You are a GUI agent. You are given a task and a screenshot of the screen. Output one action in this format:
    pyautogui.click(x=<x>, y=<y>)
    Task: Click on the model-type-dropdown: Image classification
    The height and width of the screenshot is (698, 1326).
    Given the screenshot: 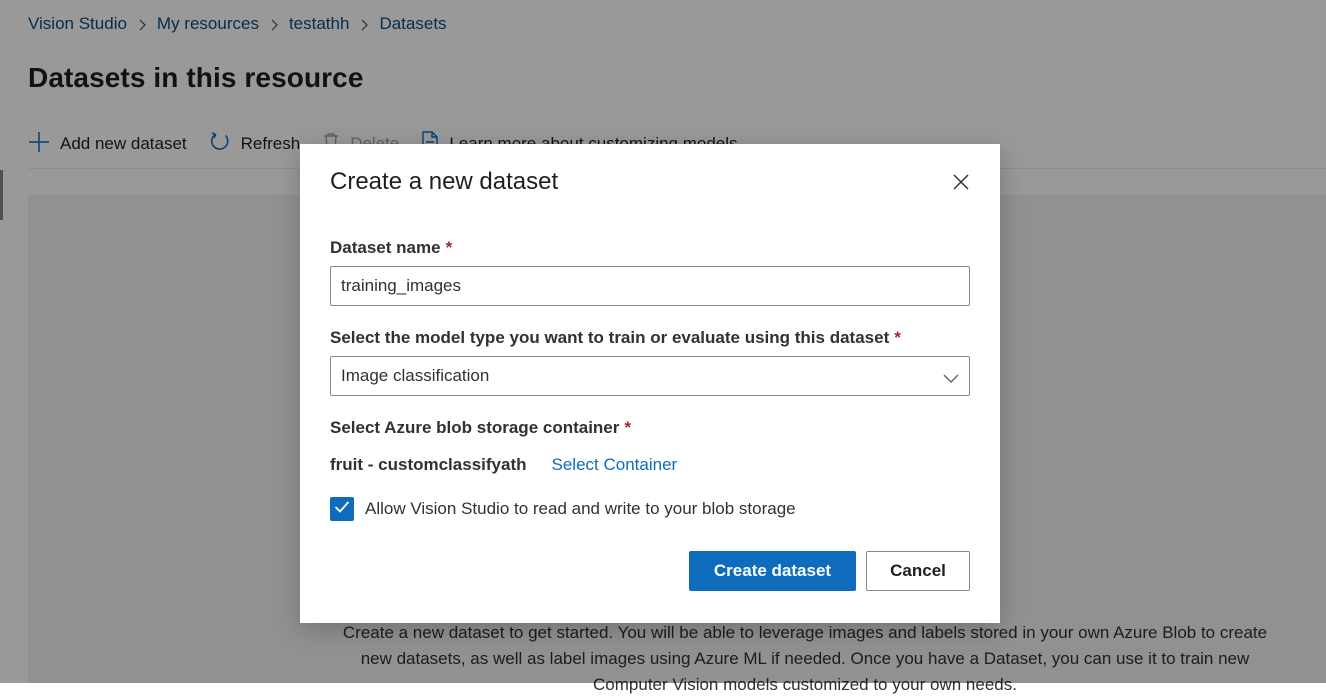 What is the action you would take?
    pyautogui.click(x=650, y=376)
    